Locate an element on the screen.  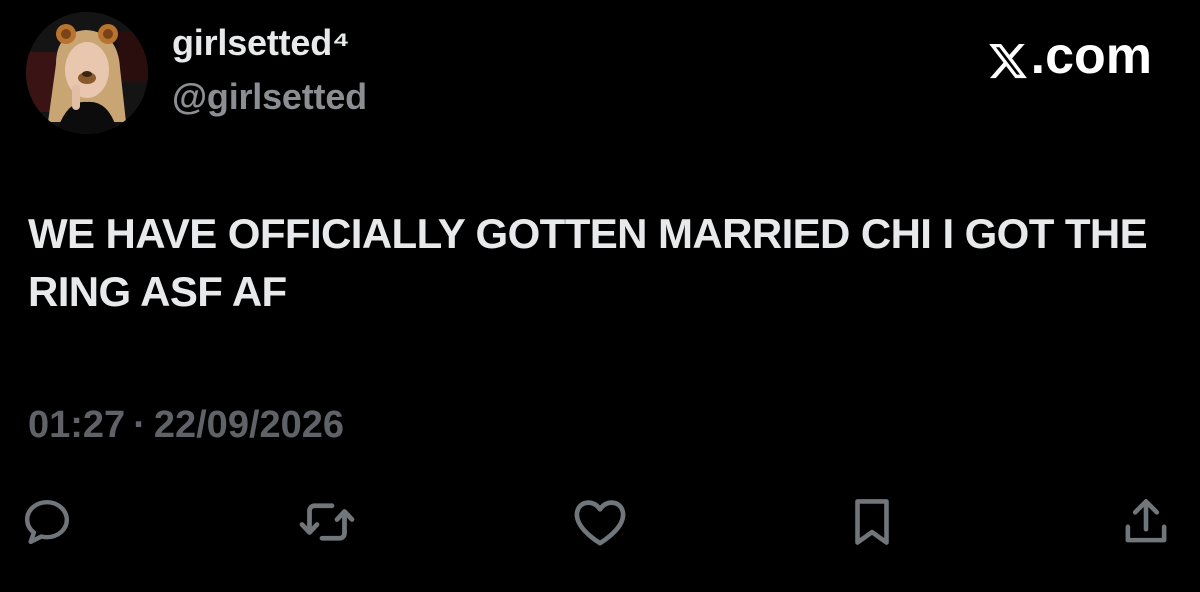
brand-watermark: .com is located at coordinates (1069, 56).